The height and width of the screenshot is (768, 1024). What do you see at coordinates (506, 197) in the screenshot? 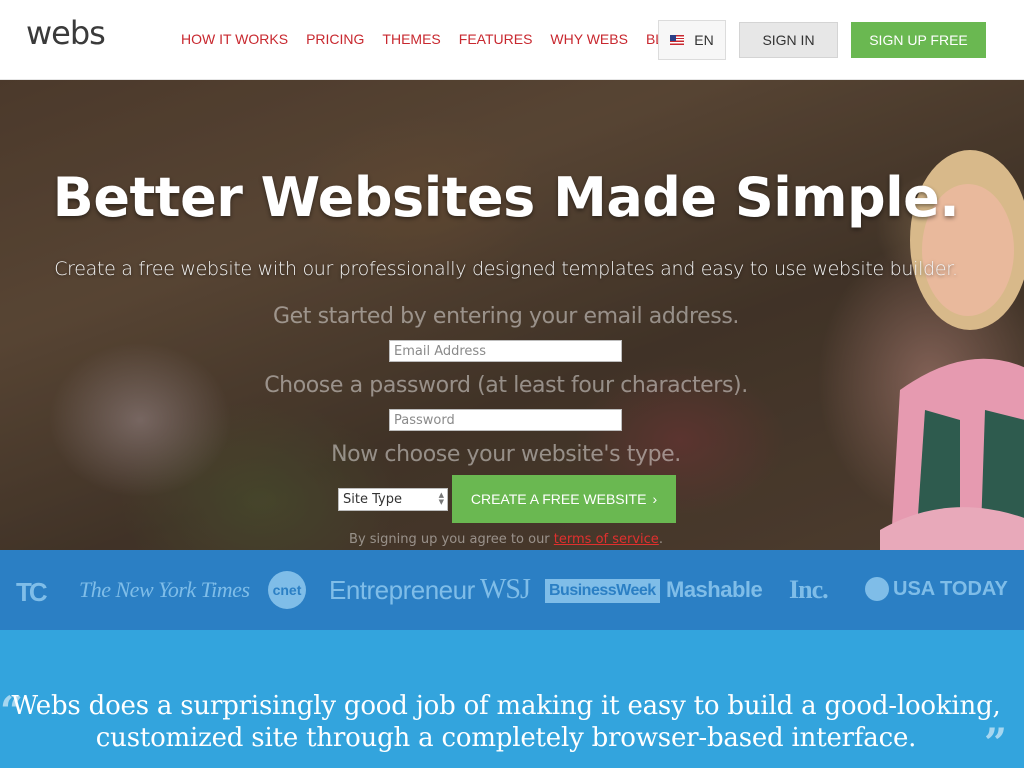
I see `hero-title: Better Websites Made Simple.` at bounding box center [506, 197].